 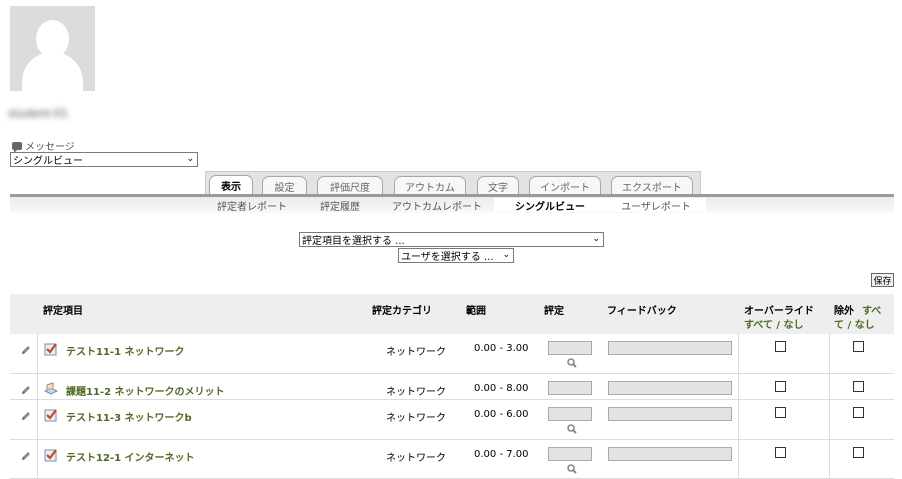 What do you see at coordinates (451, 239) in the screenshot?
I see `grade-item-select: 評定項目を選択する ... ⌄` at bounding box center [451, 239].